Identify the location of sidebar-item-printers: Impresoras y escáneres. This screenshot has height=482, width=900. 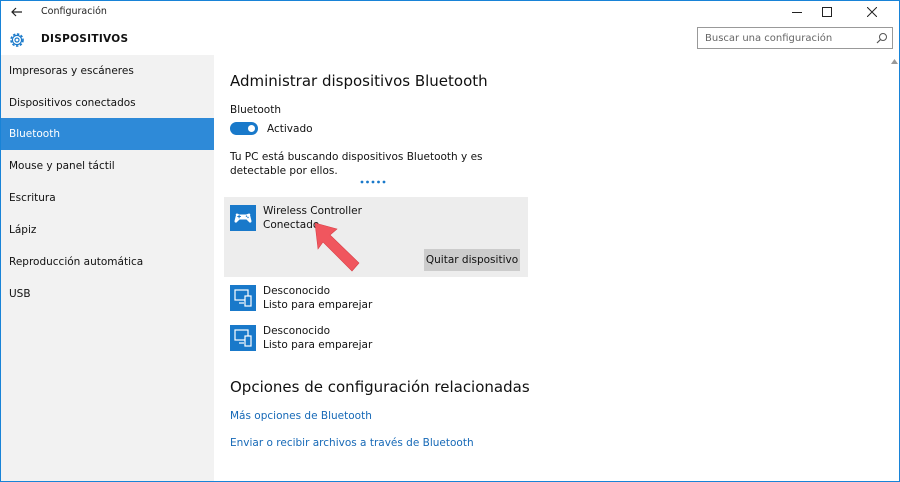
(107, 71).